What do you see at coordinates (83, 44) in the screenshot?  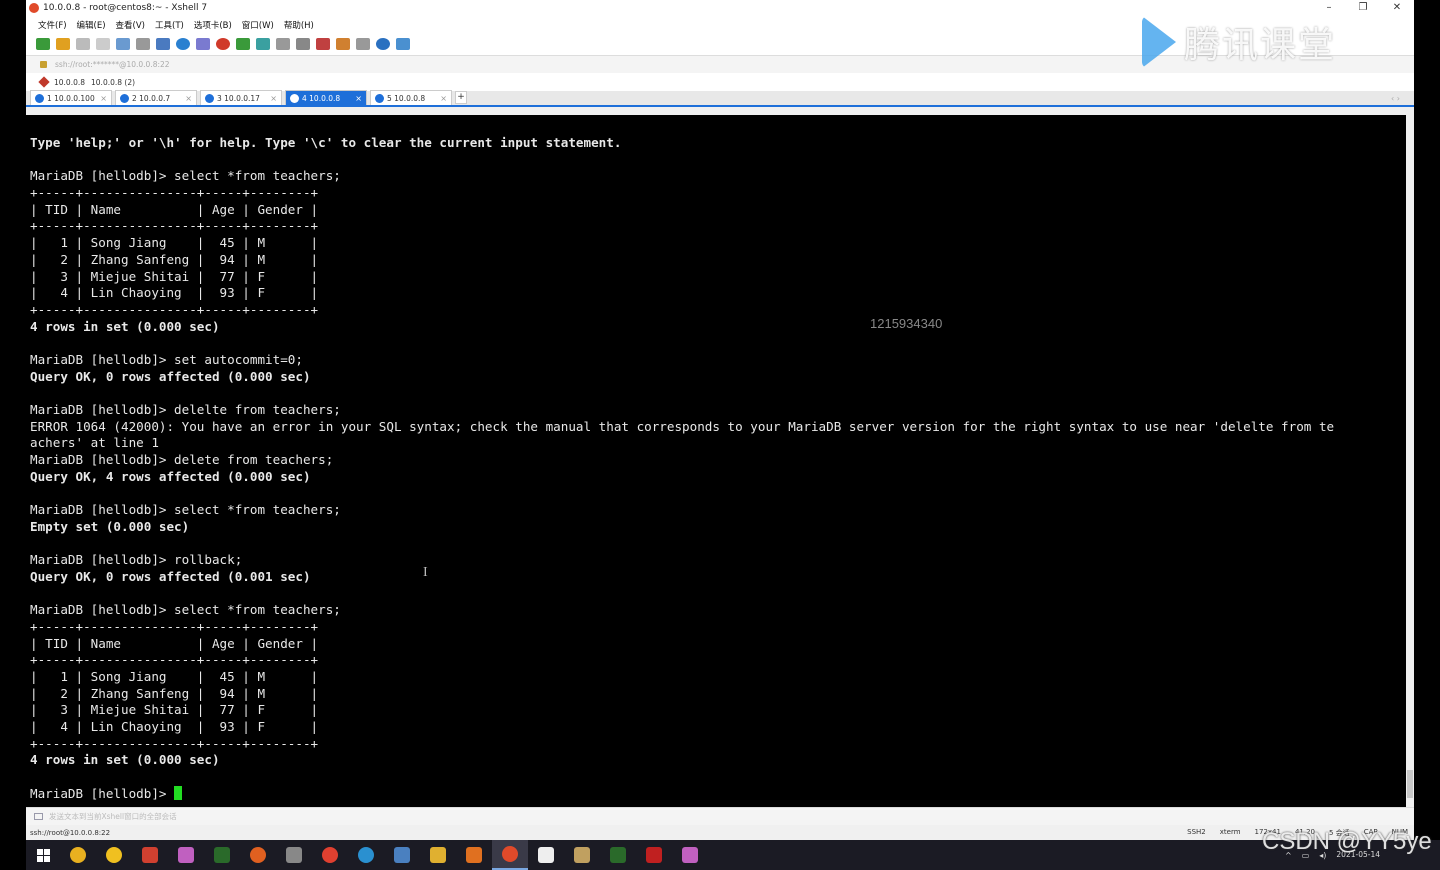 I see `connect-icon` at bounding box center [83, 44].